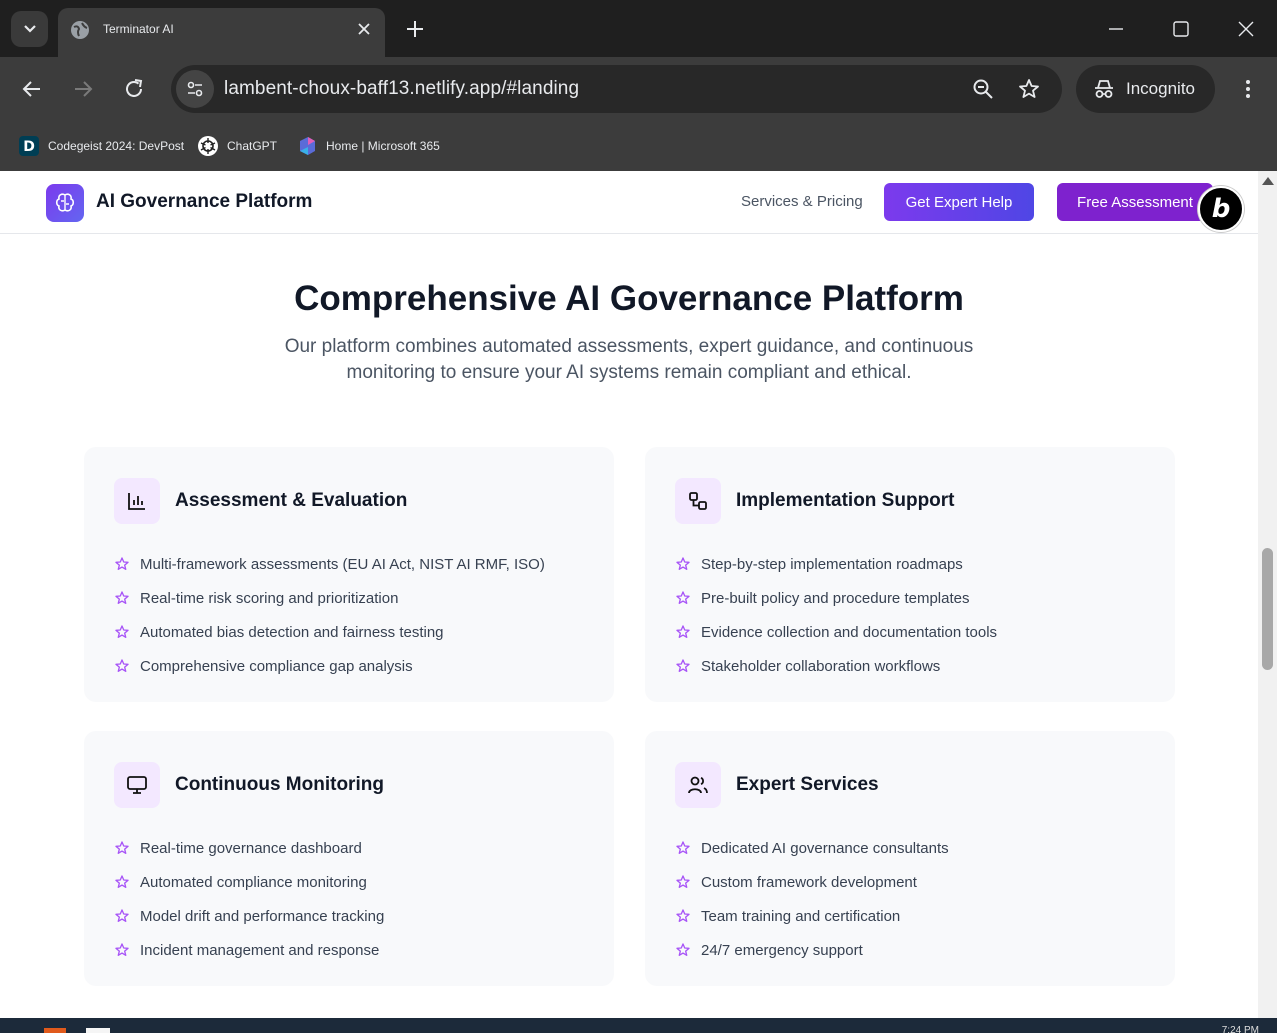 The height and width of the screenshot is (1033, 1277). I want to click on bar-chart-icon, so click(137, 501).